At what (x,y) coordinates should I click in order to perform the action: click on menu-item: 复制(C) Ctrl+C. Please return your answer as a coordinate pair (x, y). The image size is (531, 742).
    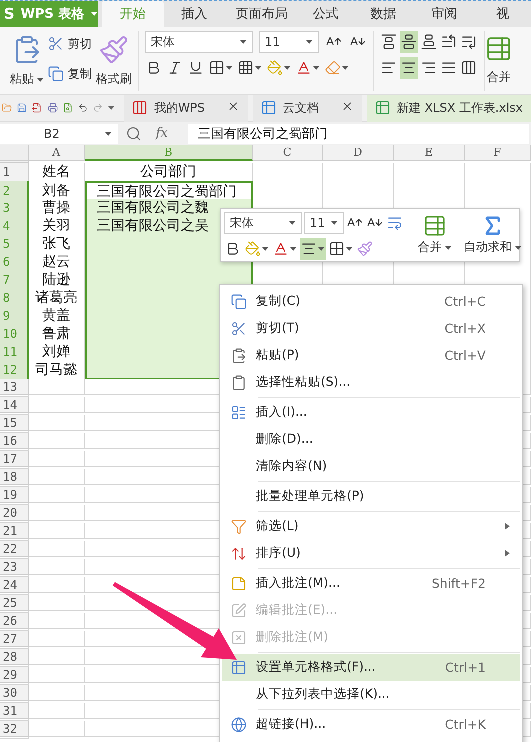
    Looking at the image, I should click on (371, 301).